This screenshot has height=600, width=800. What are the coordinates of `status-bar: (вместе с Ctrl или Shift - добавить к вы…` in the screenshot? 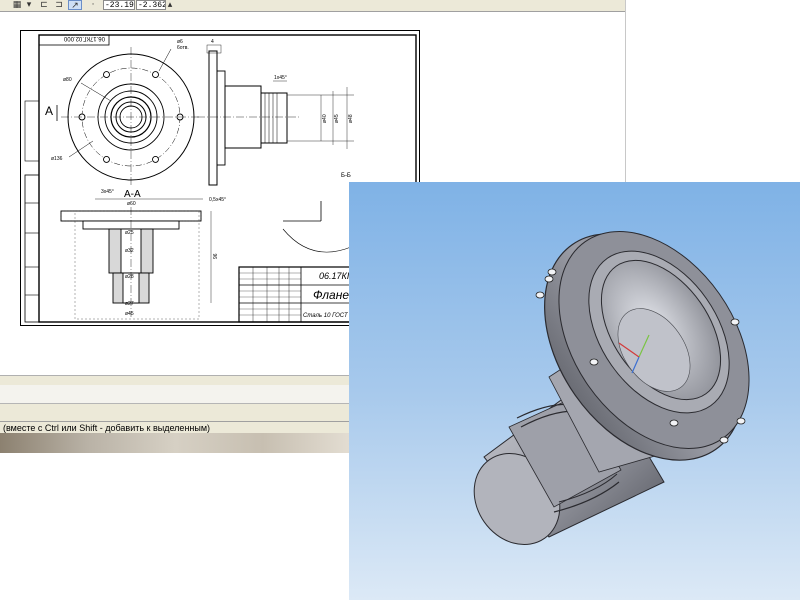 It's located at (175, 427).